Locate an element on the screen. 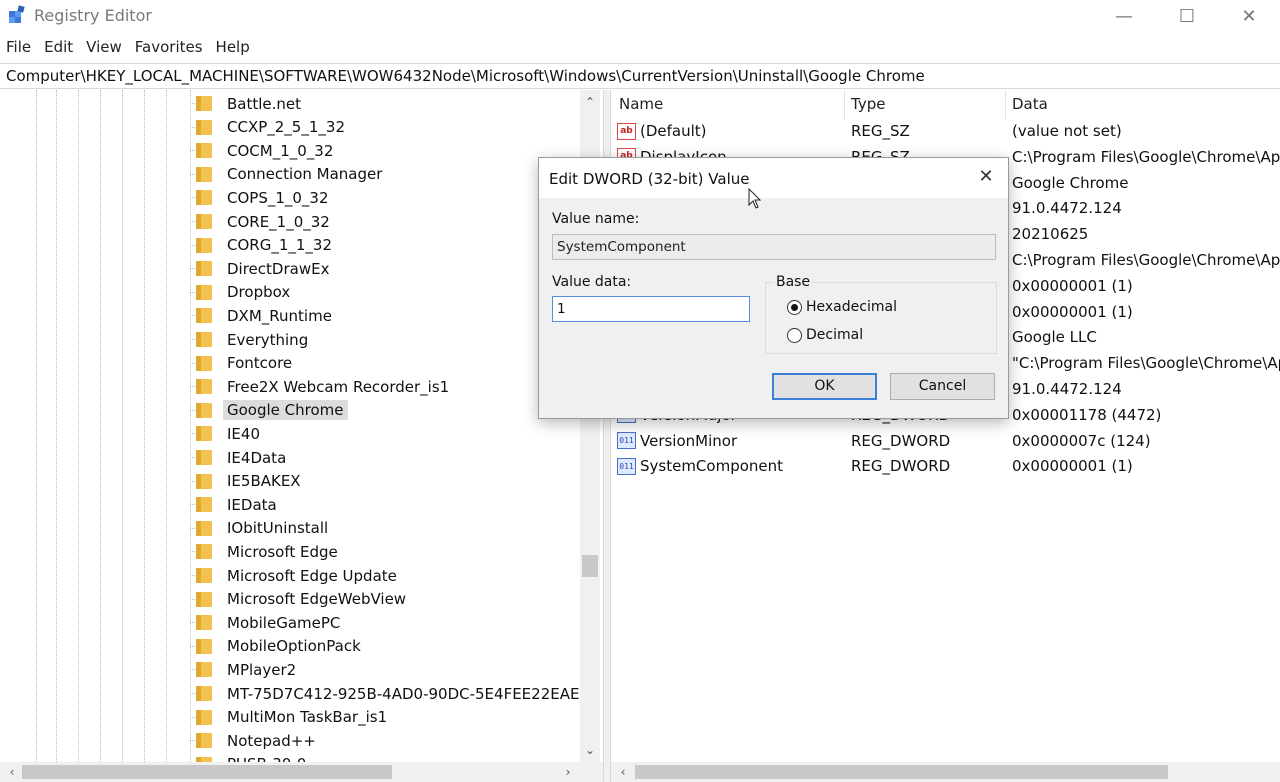 This screenshot has width=1280, height=782. radio-checked-icon is located at coordinates (794, 307).